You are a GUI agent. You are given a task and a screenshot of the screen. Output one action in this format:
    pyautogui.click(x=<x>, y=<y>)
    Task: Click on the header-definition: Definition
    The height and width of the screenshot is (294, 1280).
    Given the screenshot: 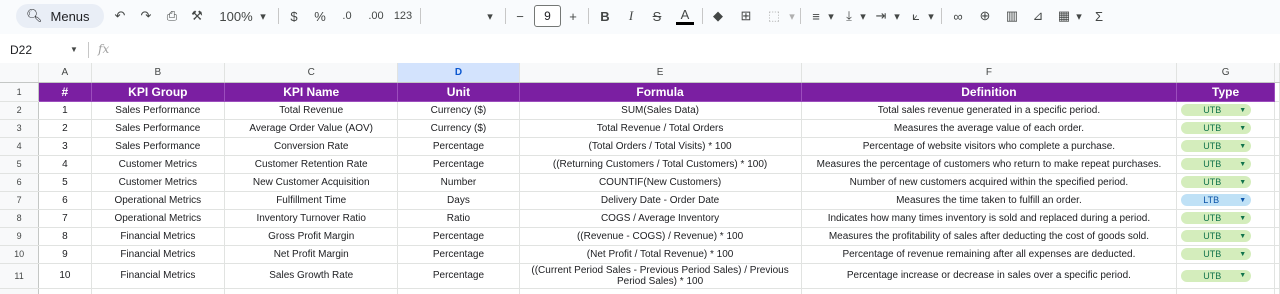 What is the action you would take?
    pyautogui.click(x=989, y=92)
    